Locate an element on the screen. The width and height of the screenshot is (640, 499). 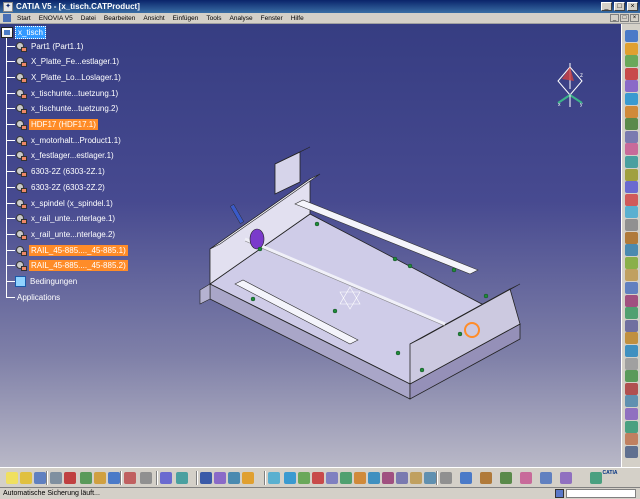
tree-item-applications: Applications is located at coordinates (31, 297).